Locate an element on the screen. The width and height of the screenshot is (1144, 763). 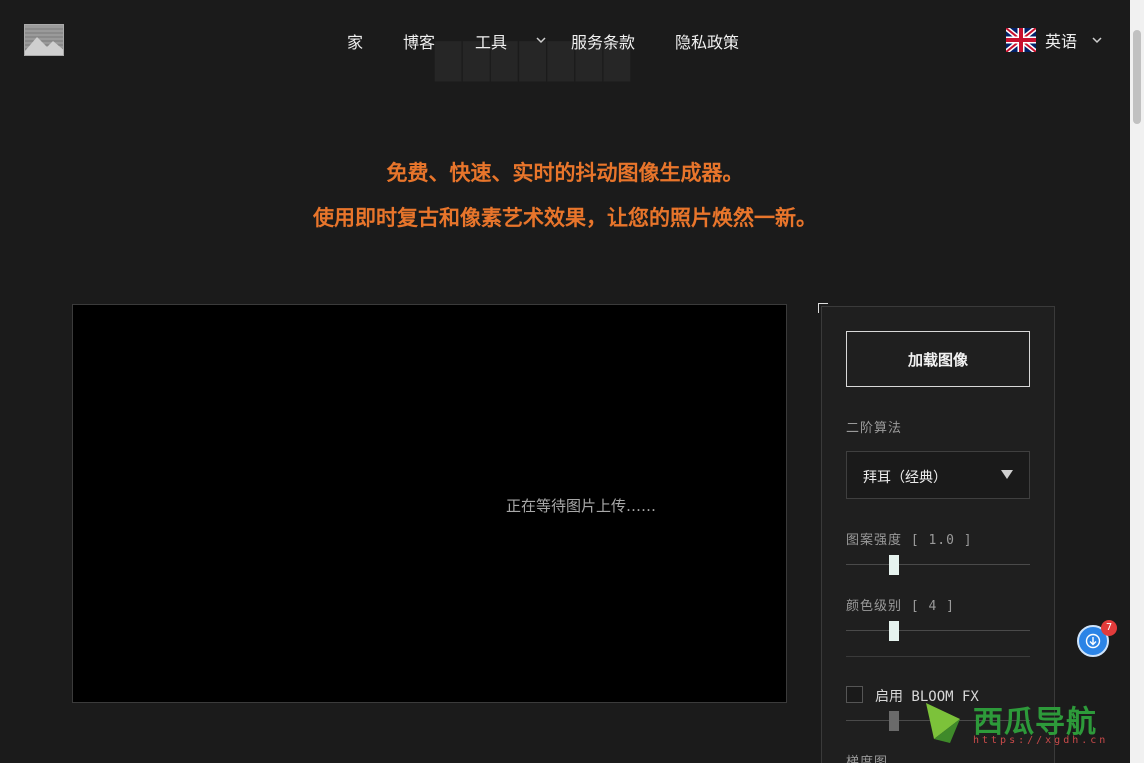
nav-item-tools: 工具 is located at coordinates (491, 41).